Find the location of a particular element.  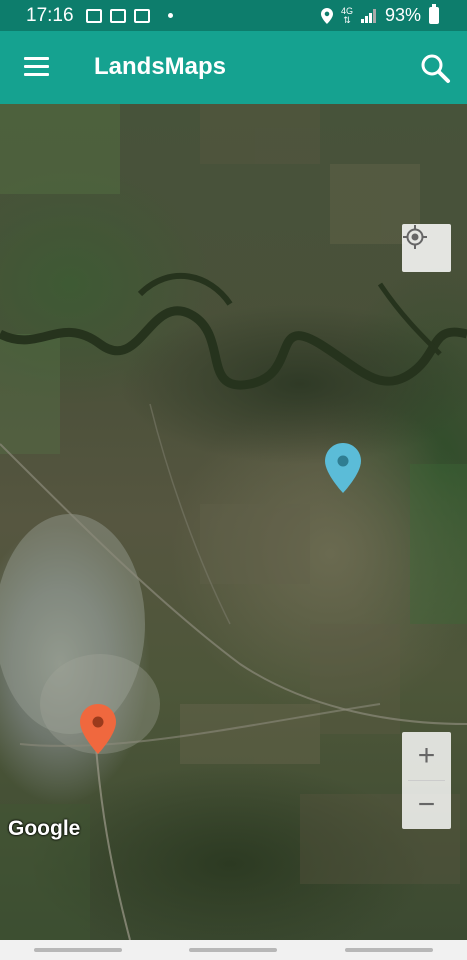

image-notification-icon is located at coordinates (93, 15).